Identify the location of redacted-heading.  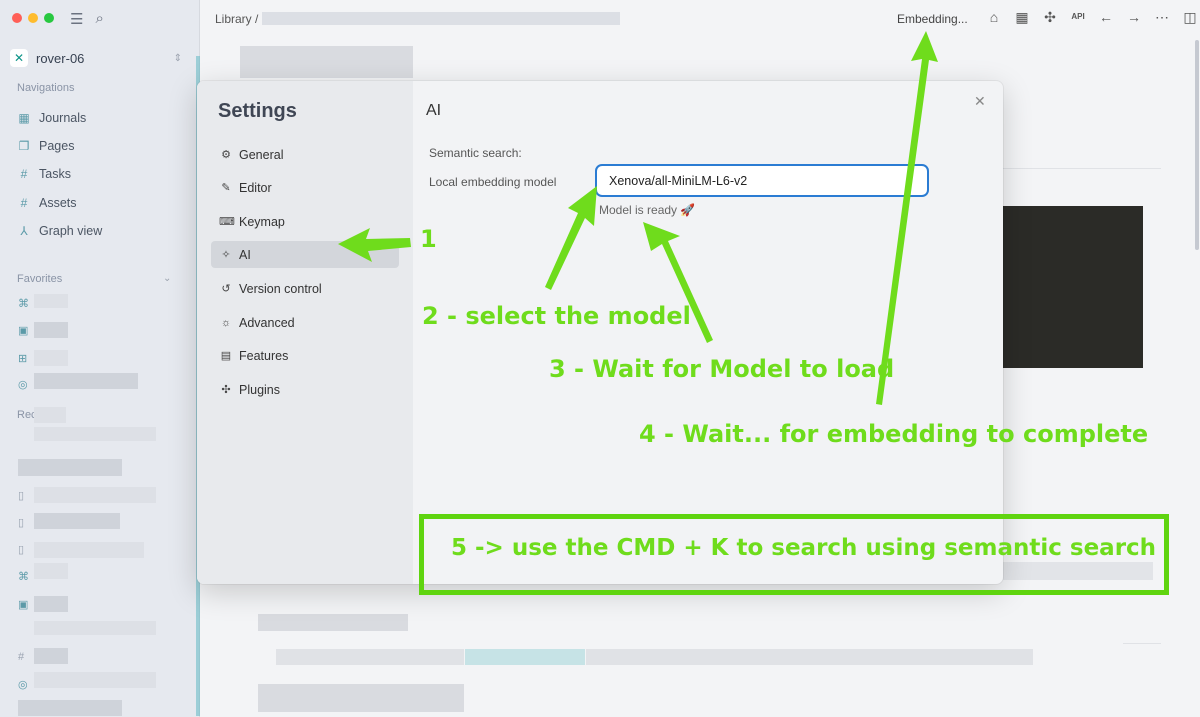
(361, 698).